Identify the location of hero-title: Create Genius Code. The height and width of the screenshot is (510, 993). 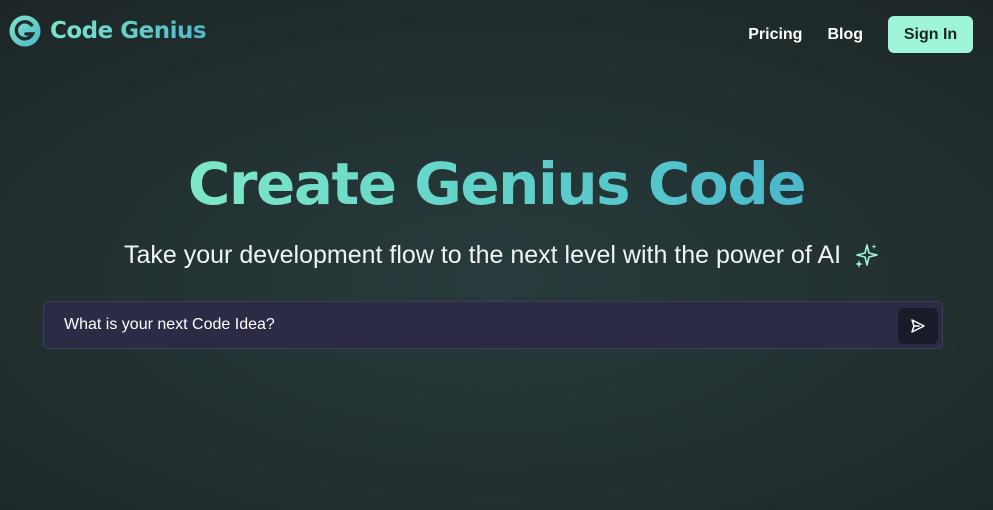
(496, 184).